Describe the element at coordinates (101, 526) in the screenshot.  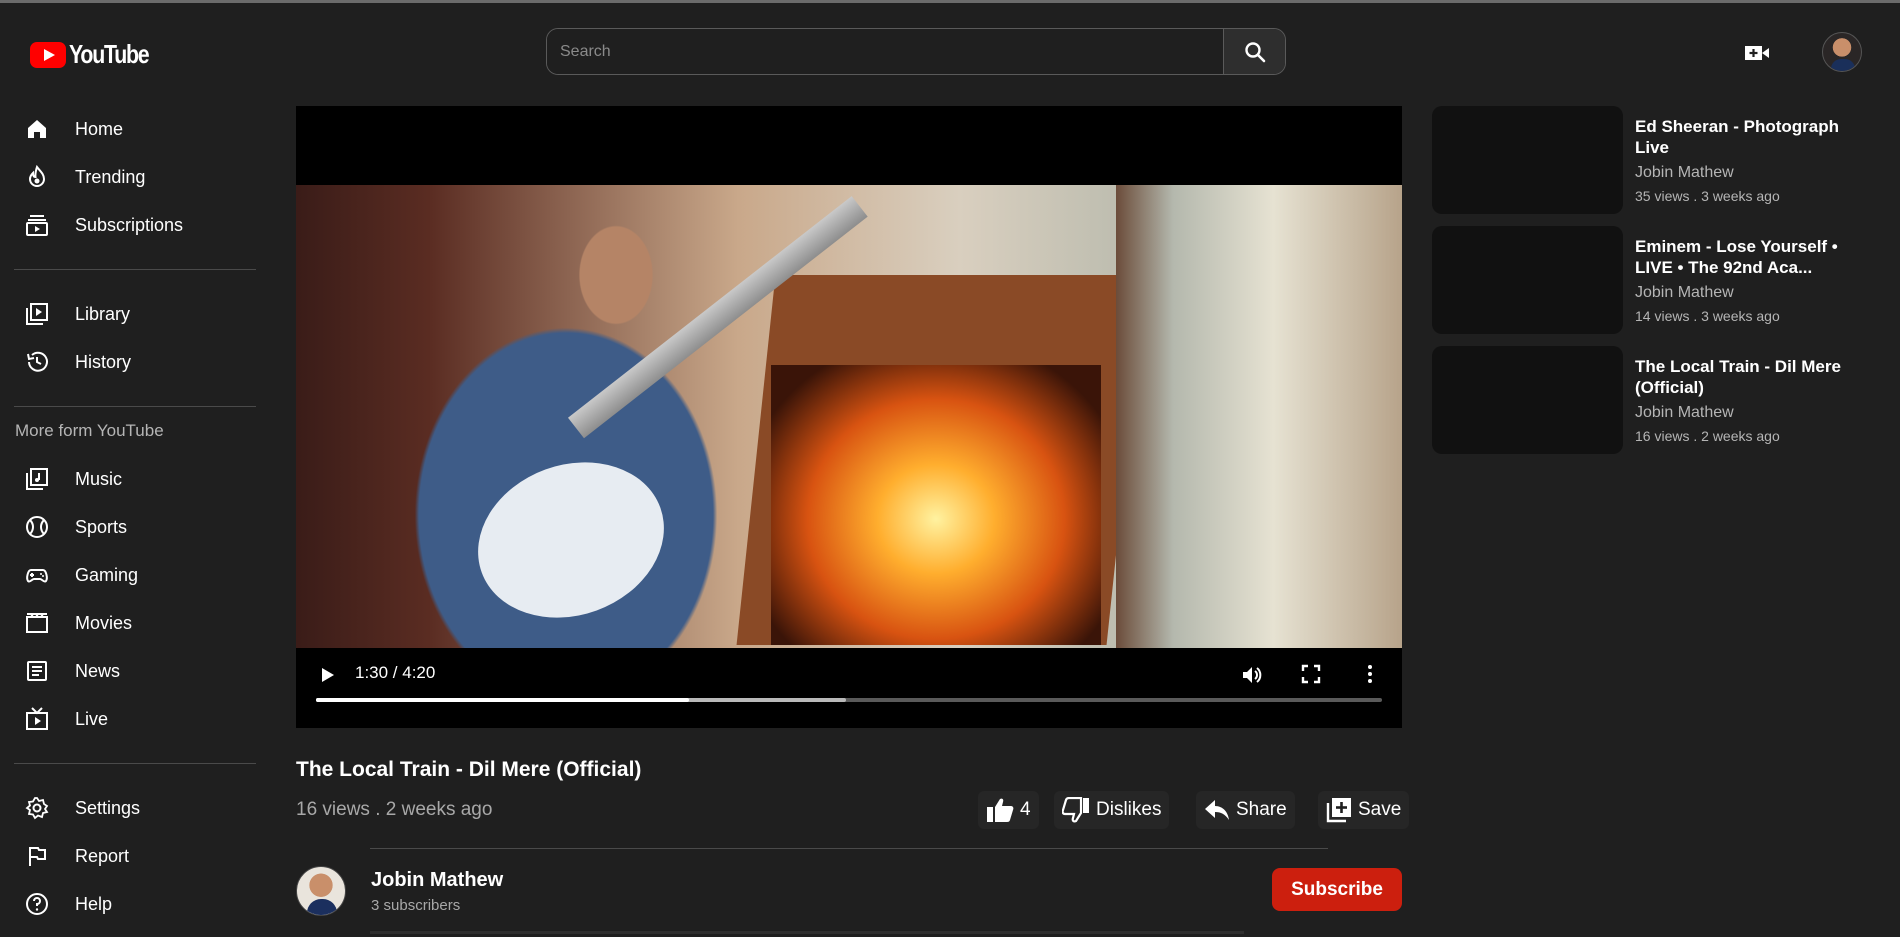
I see `sidebar-item-label: Sports` at that location.